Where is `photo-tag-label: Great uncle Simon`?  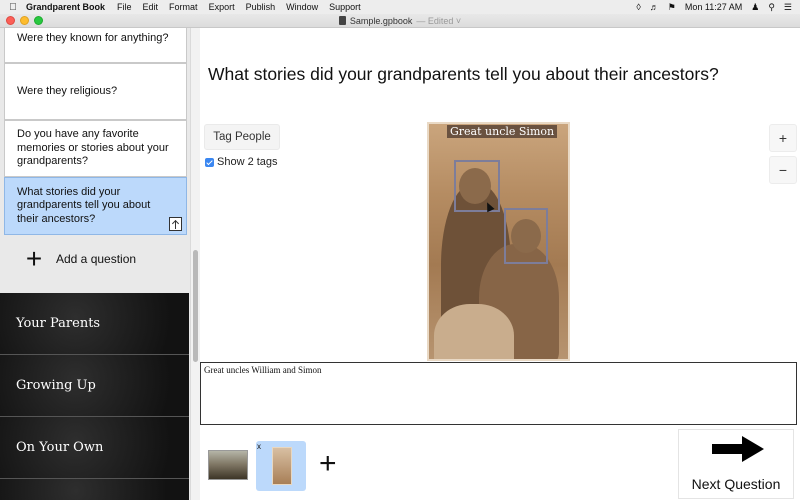 photo-tag-label: Great uncle Simon is located at coordinates (502, 131).